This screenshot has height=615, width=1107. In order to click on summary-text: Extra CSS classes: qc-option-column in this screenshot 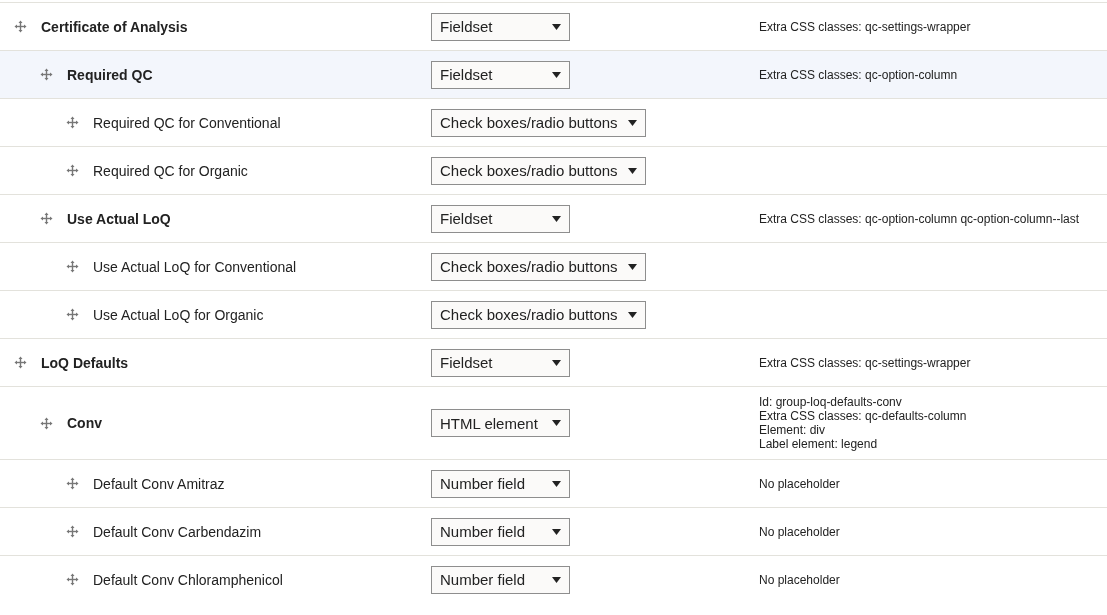, I will do `click(859, 74)`.